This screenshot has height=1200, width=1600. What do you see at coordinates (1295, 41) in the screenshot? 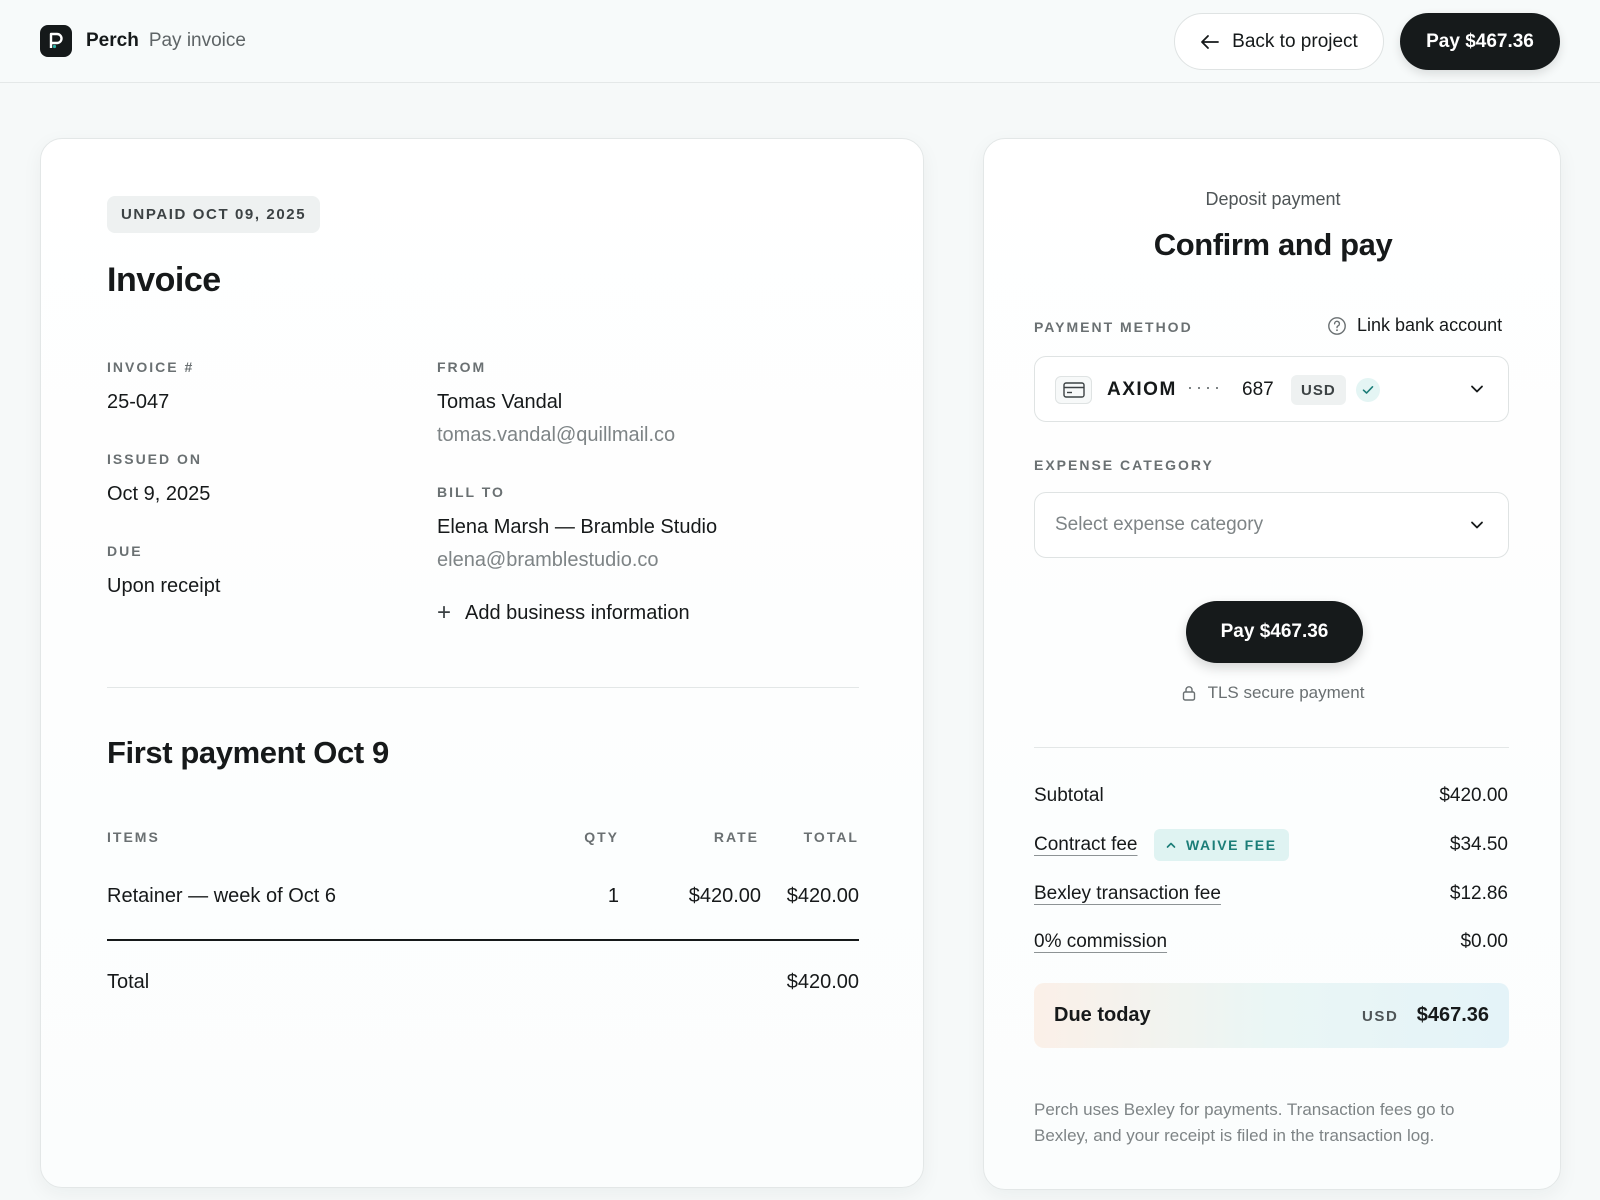
I see `back-to-project-label: Back to project` at bounding box center [1295, 41].